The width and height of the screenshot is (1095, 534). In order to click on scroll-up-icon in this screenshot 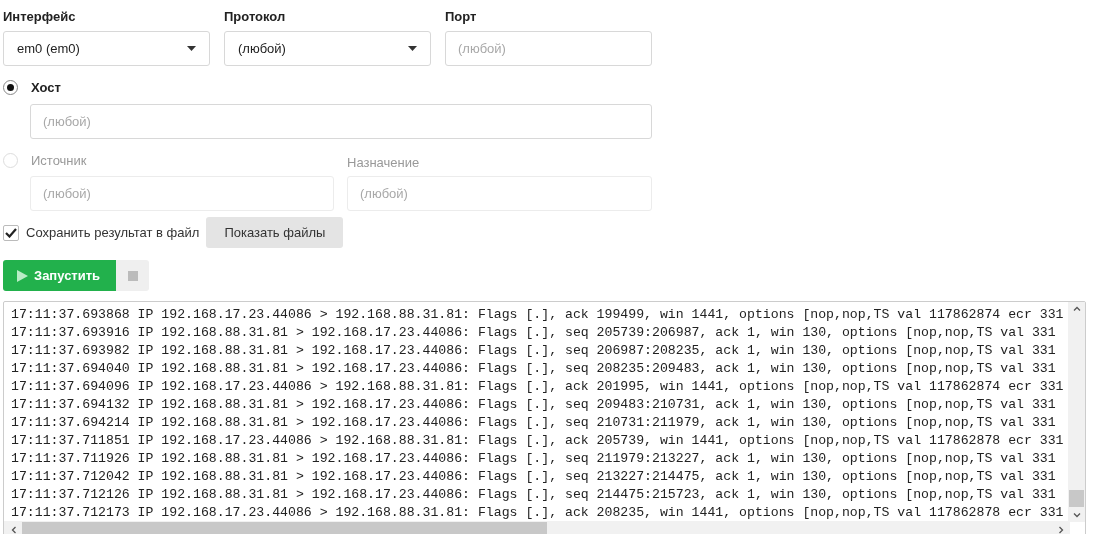, I will do `click(1076, 308)`.